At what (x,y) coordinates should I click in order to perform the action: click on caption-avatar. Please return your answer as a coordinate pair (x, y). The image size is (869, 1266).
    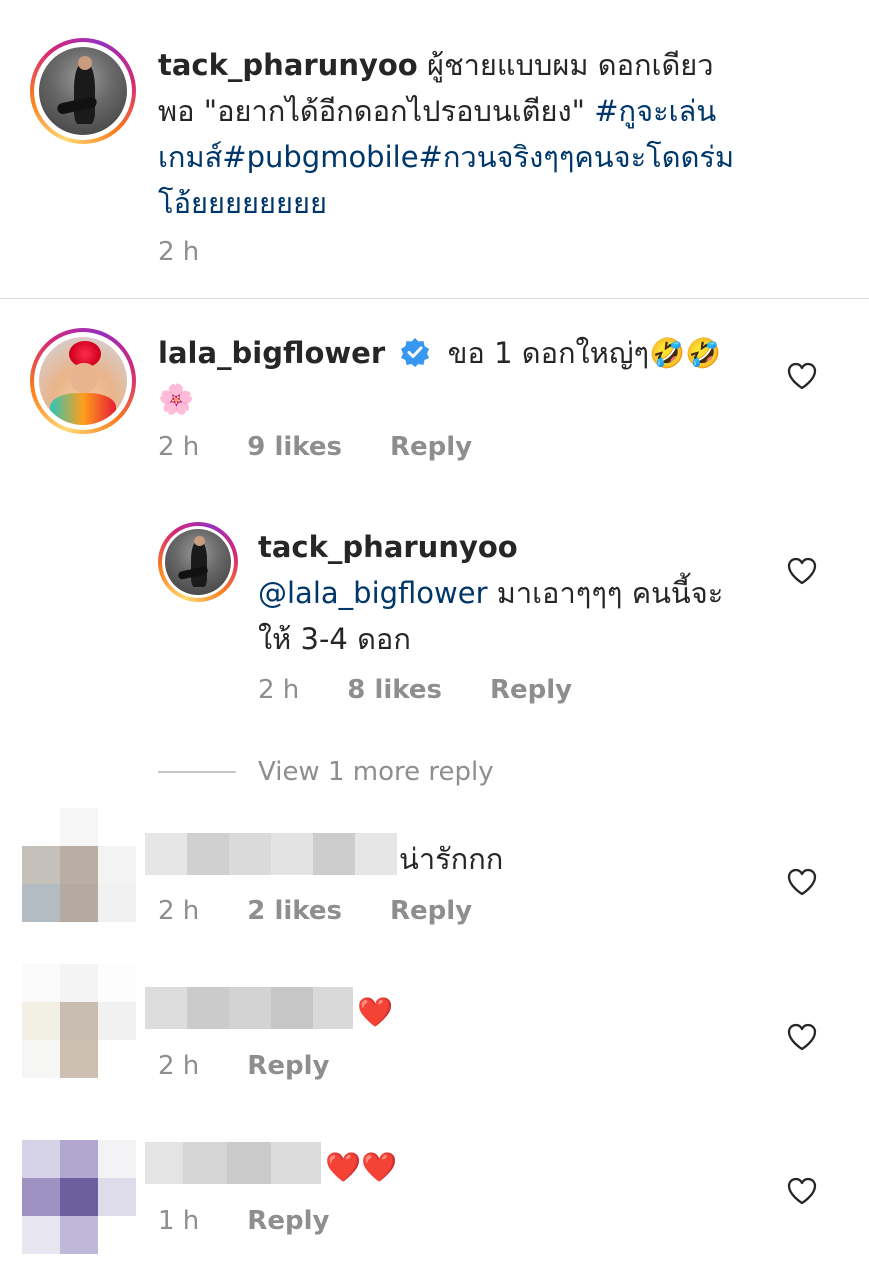
    Looking at the image, I should click on (83, 91).